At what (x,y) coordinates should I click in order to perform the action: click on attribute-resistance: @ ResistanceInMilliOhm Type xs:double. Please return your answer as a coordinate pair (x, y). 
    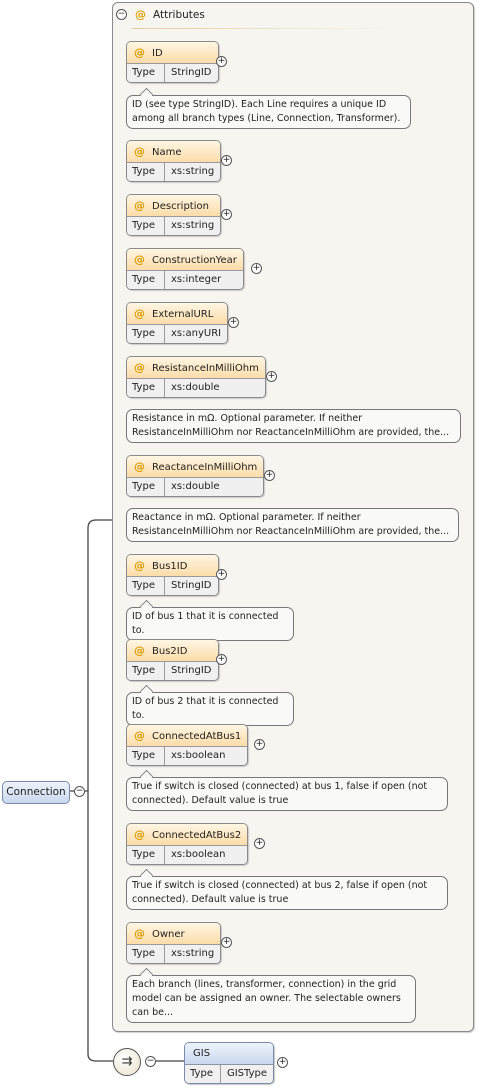
    Looking at the image, I should click on (196, 377).